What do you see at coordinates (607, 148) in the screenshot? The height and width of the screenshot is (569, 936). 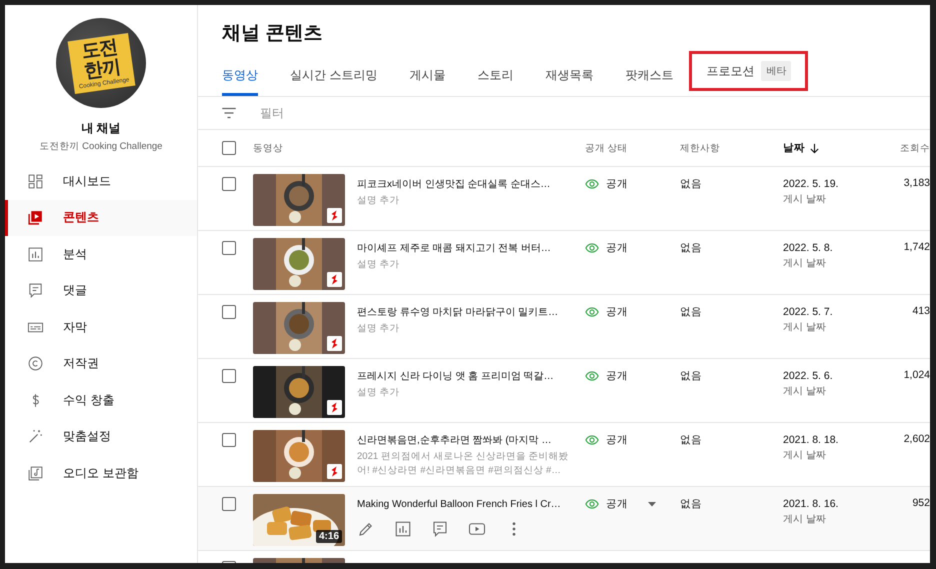 I see `column-header: 공개 상태` at bounding box center [607, 148].